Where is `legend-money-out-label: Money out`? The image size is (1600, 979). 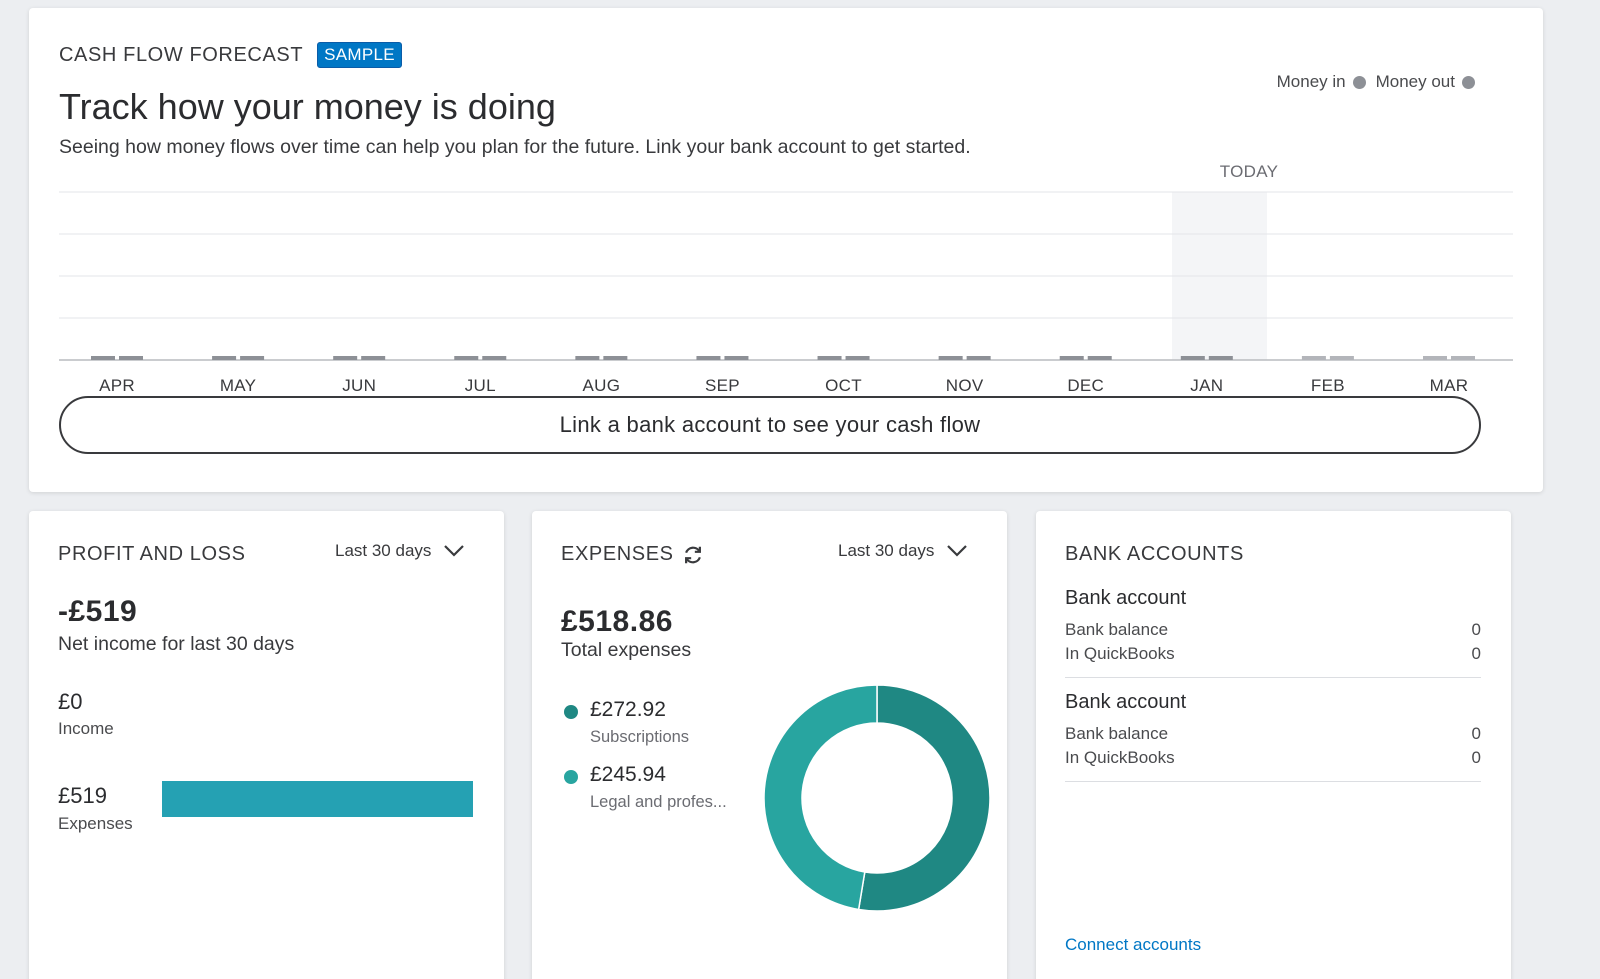 legend-money-out-label: Money out is located at coordinates (1415, 81).